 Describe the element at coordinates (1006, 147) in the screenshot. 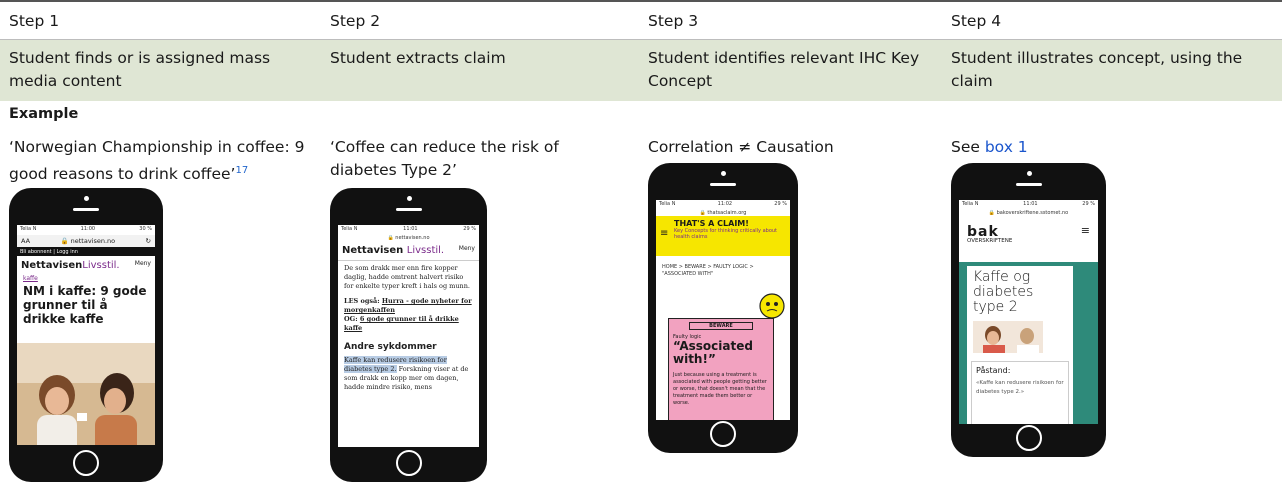

I see `box-1-link: box 1` at that location.